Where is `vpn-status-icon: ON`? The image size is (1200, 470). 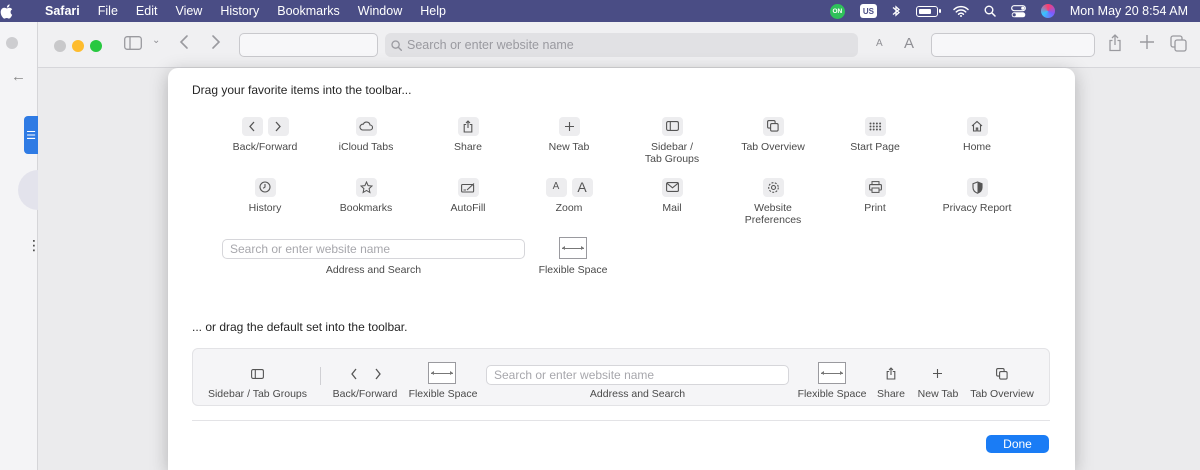
vpn-status-icon: ON is located at coordinates (837, 11).